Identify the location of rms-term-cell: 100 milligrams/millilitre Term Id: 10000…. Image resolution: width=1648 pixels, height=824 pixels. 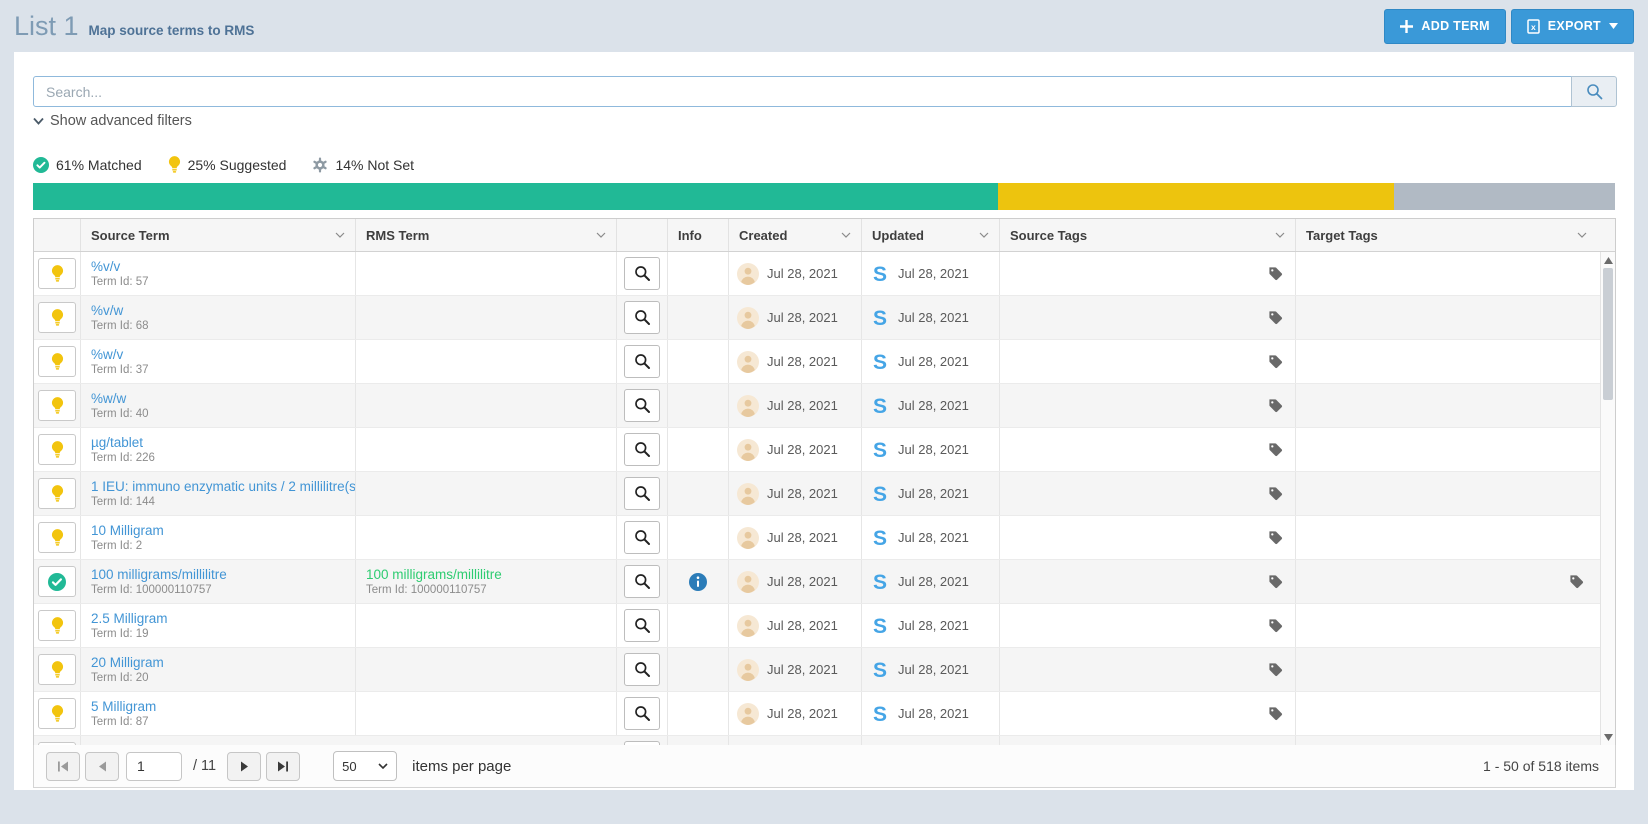
(486, 581).